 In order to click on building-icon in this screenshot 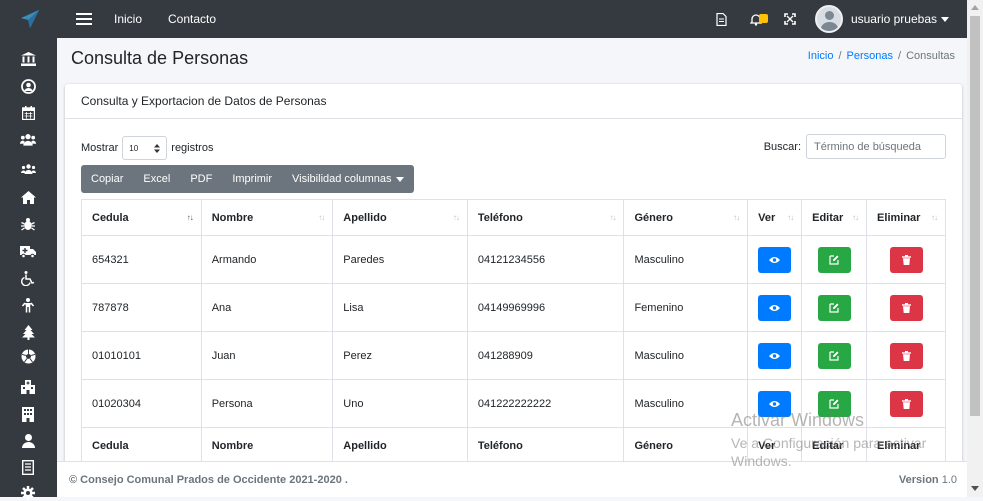, I will do `click(28, 414)`.